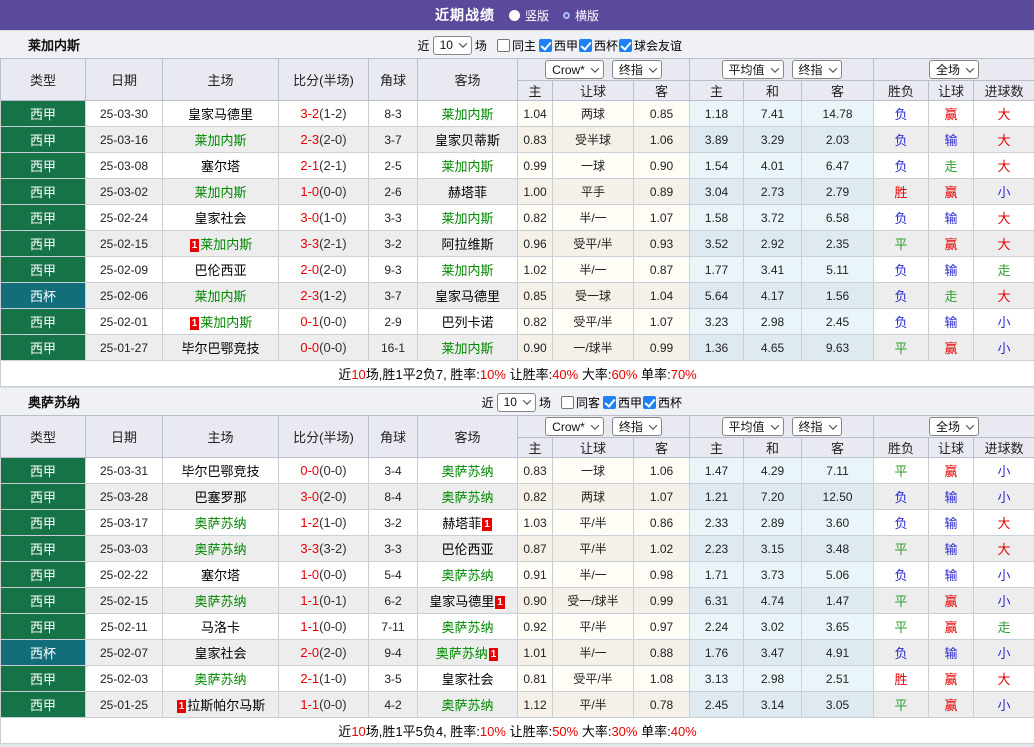 The image size is (1034, 747). I want to click on red-card-badge: 1, so click(494, 654).